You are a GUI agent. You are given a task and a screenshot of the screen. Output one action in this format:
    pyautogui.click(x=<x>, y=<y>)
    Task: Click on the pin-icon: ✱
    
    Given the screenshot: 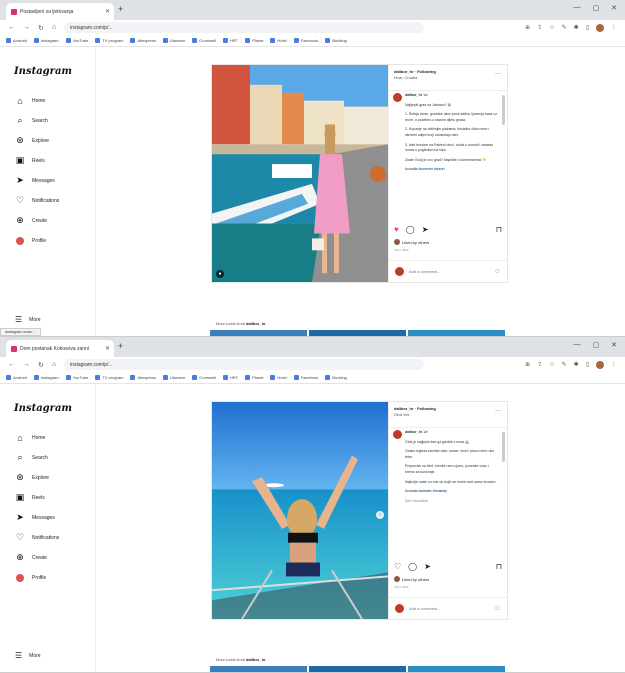 What is the action you would take?
    pyautogui.click(x=576, y=365)
    